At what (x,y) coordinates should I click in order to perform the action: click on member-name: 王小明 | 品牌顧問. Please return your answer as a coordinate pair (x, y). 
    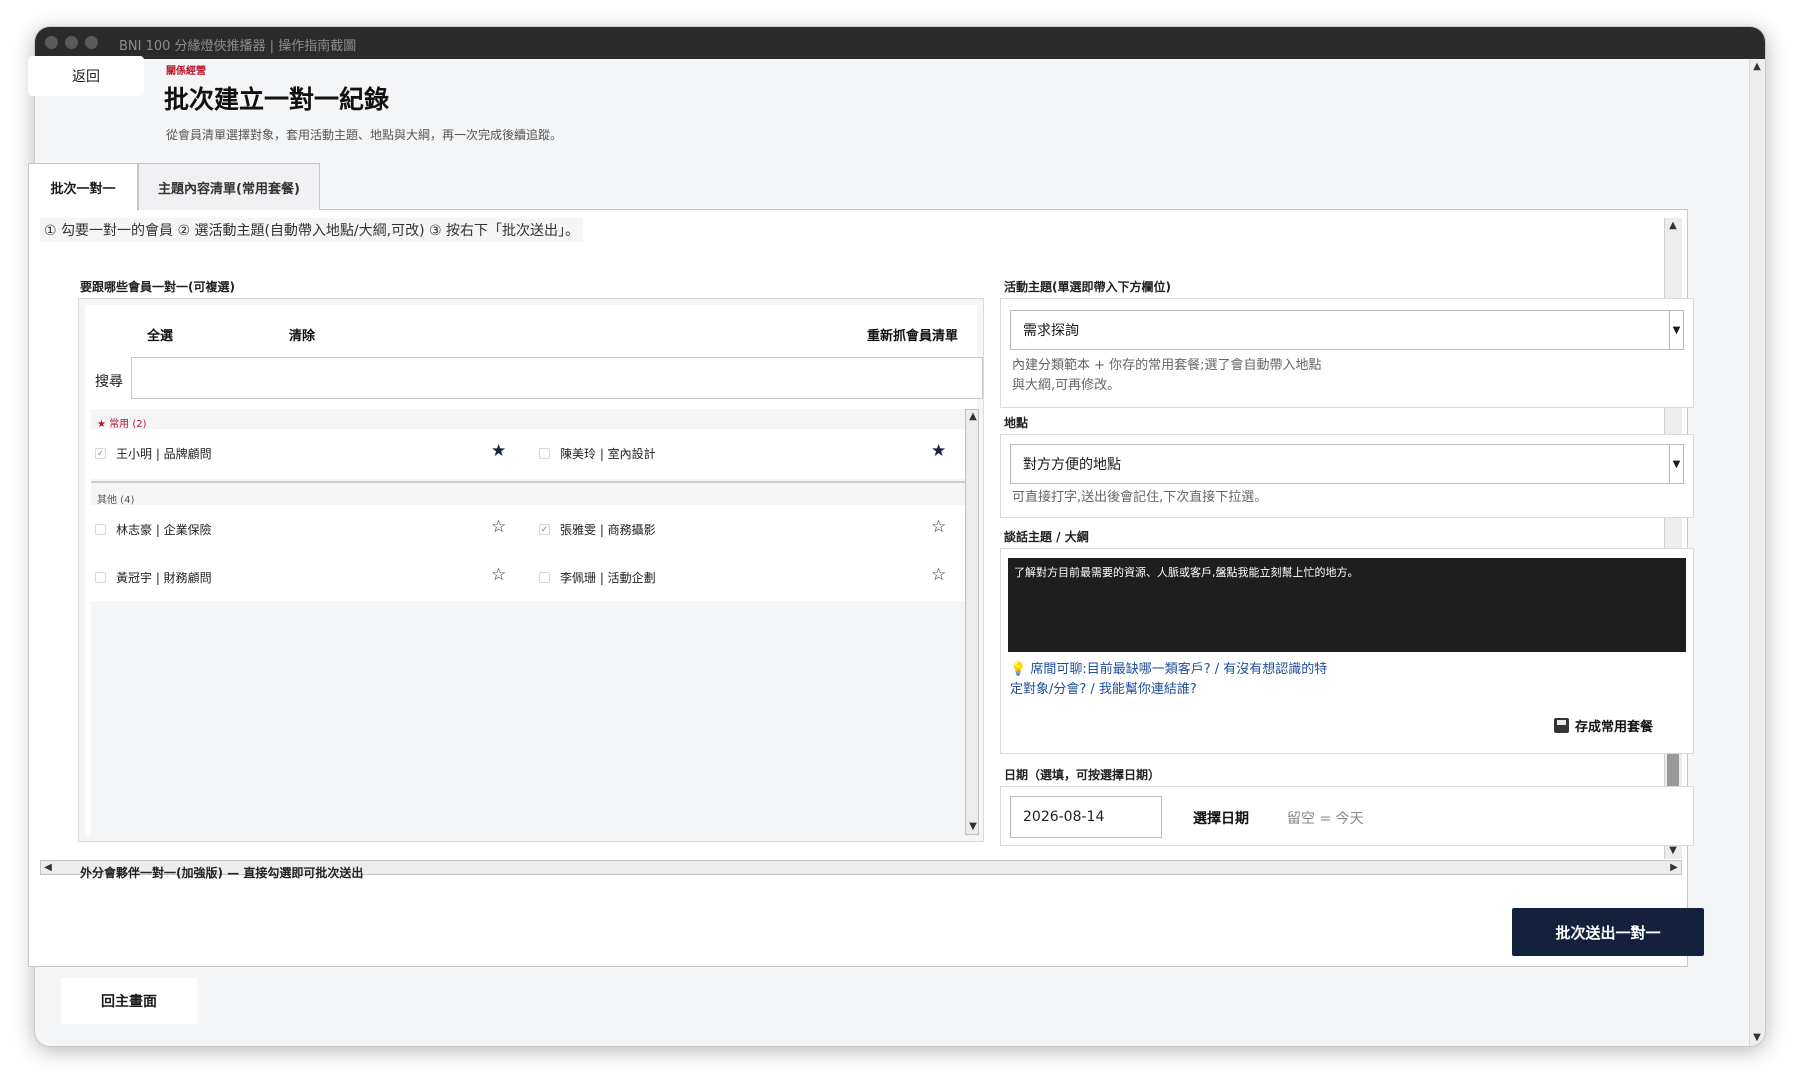
    Looking at the image, I should click on (164, 454).